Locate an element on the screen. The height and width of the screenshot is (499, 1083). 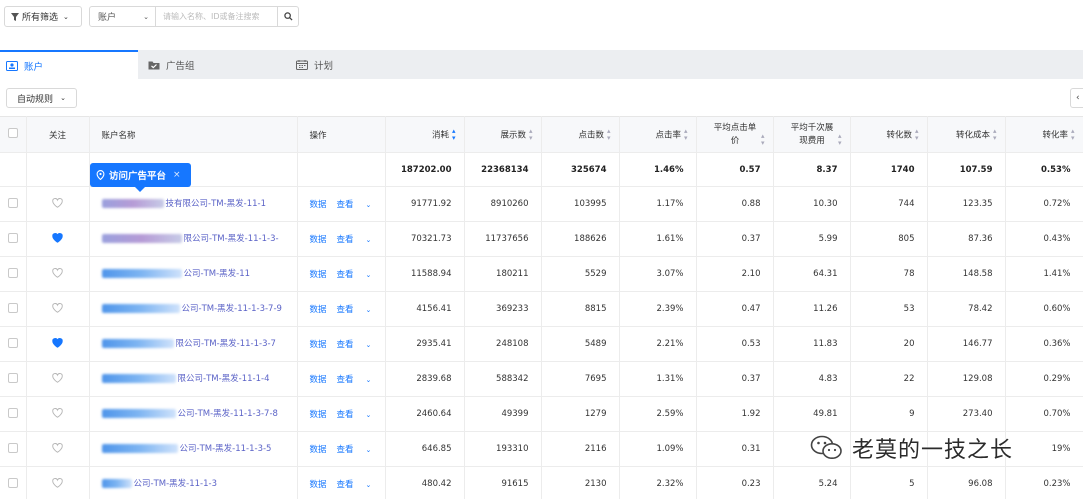
account-name-link: 公司-TM-黑发-11-1-3-5 is located at coordinates (199, 449).